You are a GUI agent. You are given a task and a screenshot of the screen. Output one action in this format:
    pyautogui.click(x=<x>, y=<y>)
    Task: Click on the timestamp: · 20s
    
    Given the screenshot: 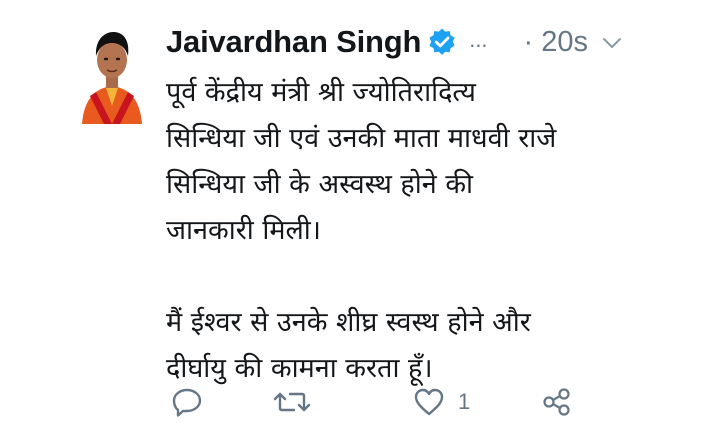 What is the action you would take?
    pyautogui.click(x=556, y=42)
    